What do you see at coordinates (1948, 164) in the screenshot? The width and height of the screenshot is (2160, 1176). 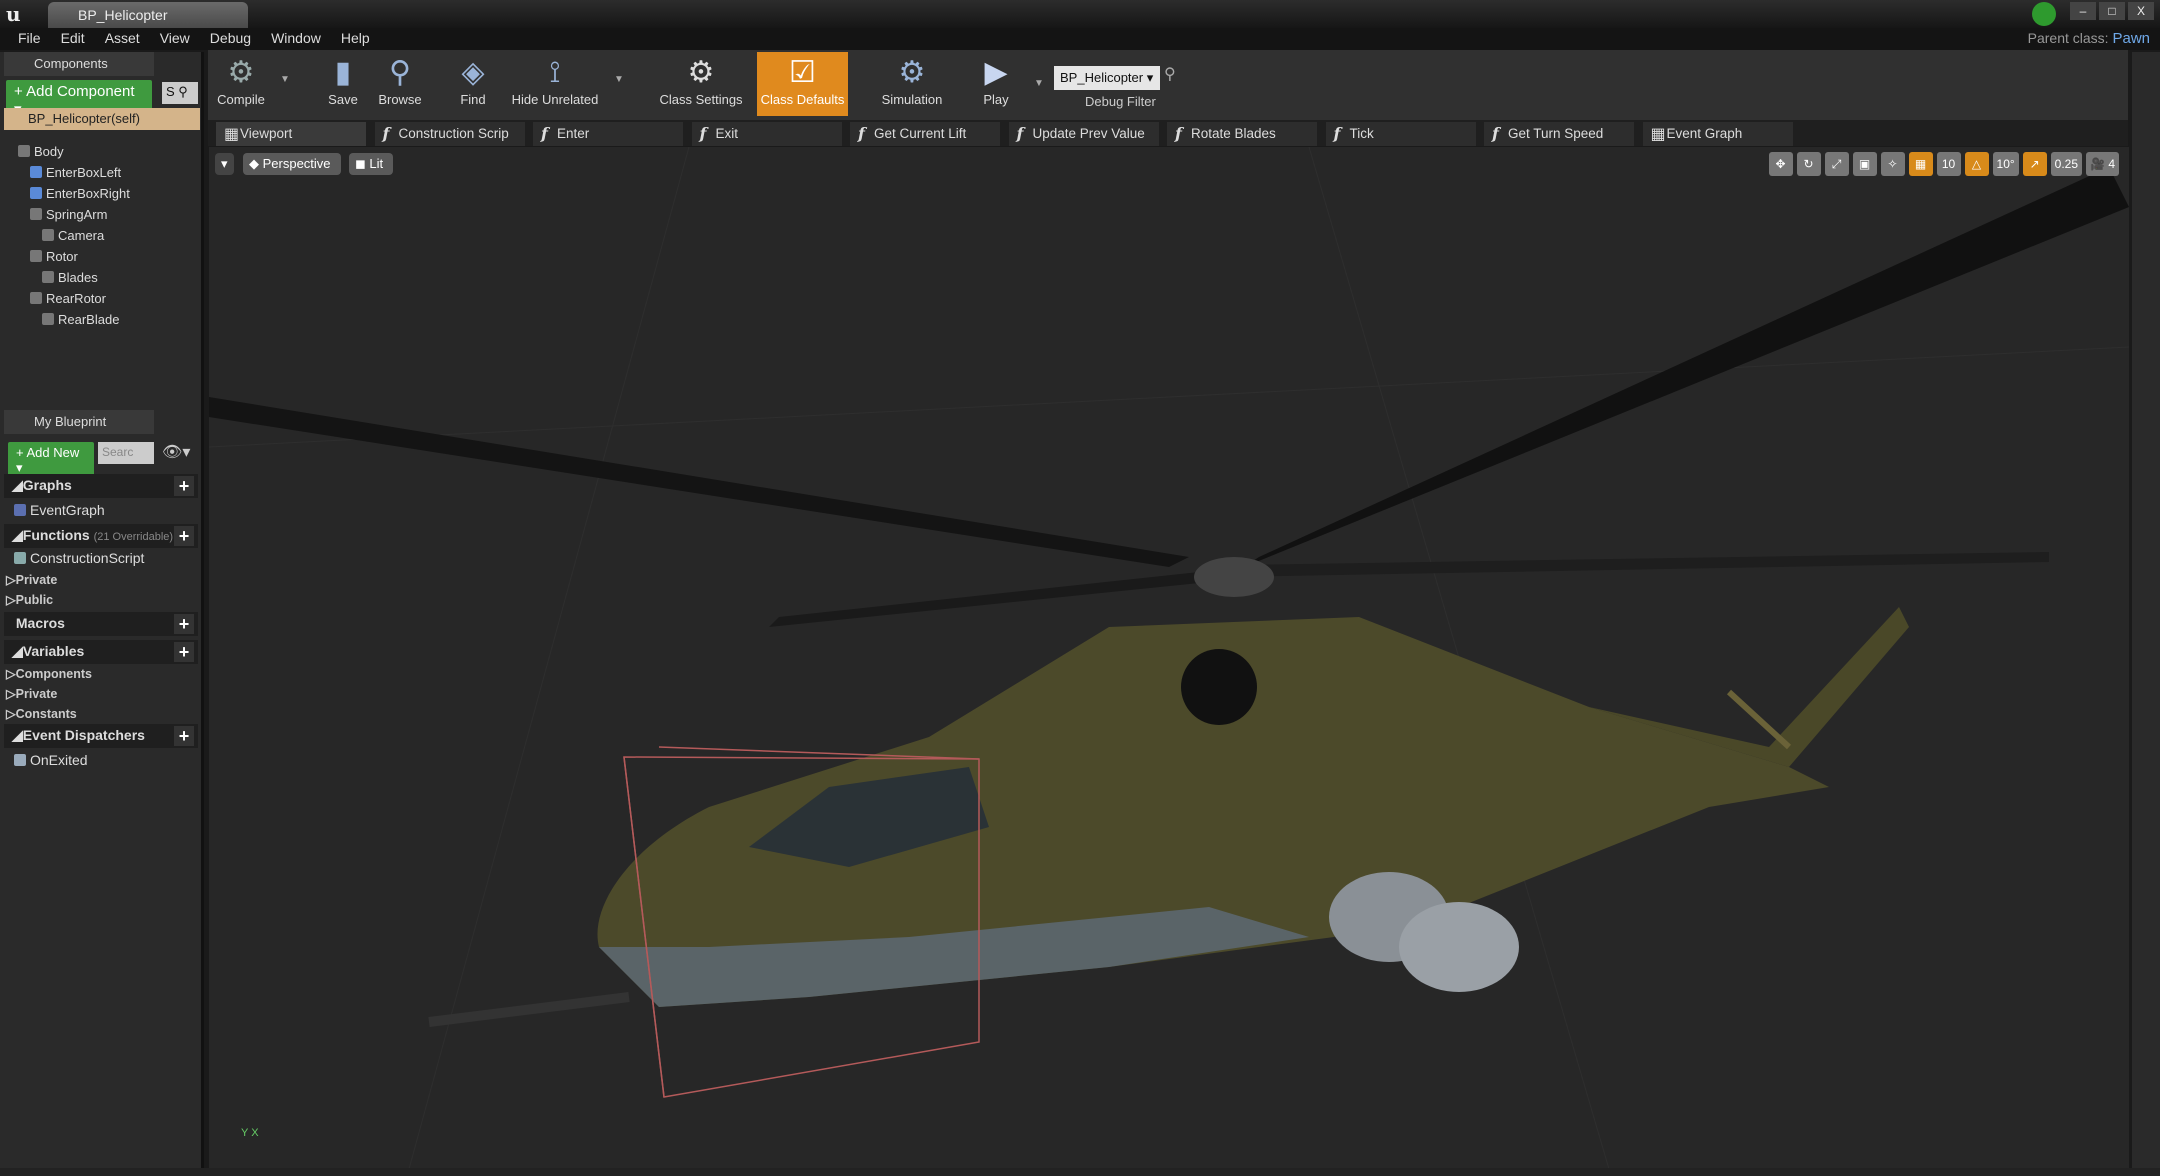 I see `grid-snap-value: 10` at bounding box center [1948, 164].